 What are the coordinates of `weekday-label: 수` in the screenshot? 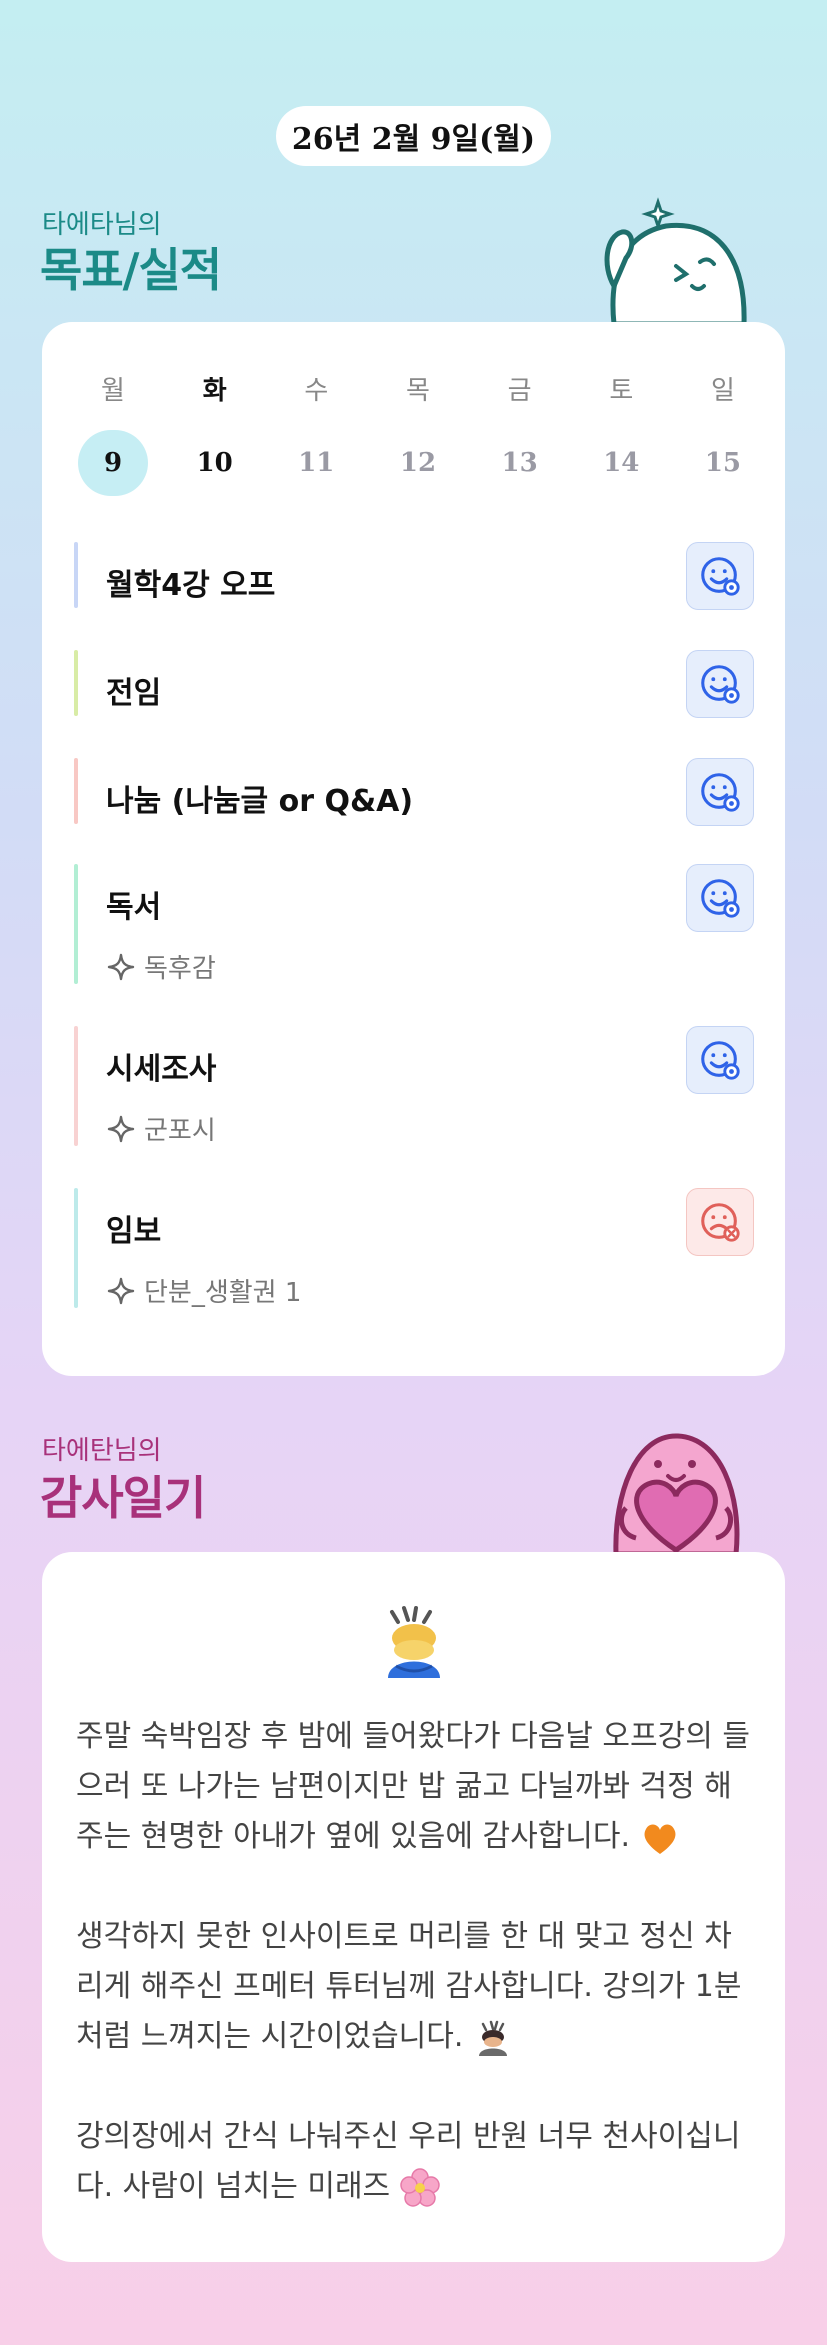 It's located at (316, 391).